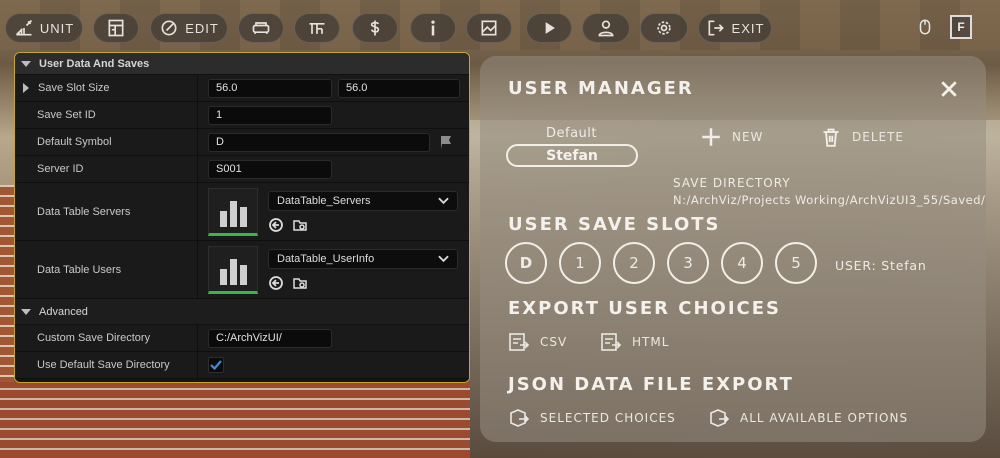 Image resolution: width=1000 pixels, height=458 pixels. I want to click on label-save-set-id: Save Set ID, so click(106, 115).